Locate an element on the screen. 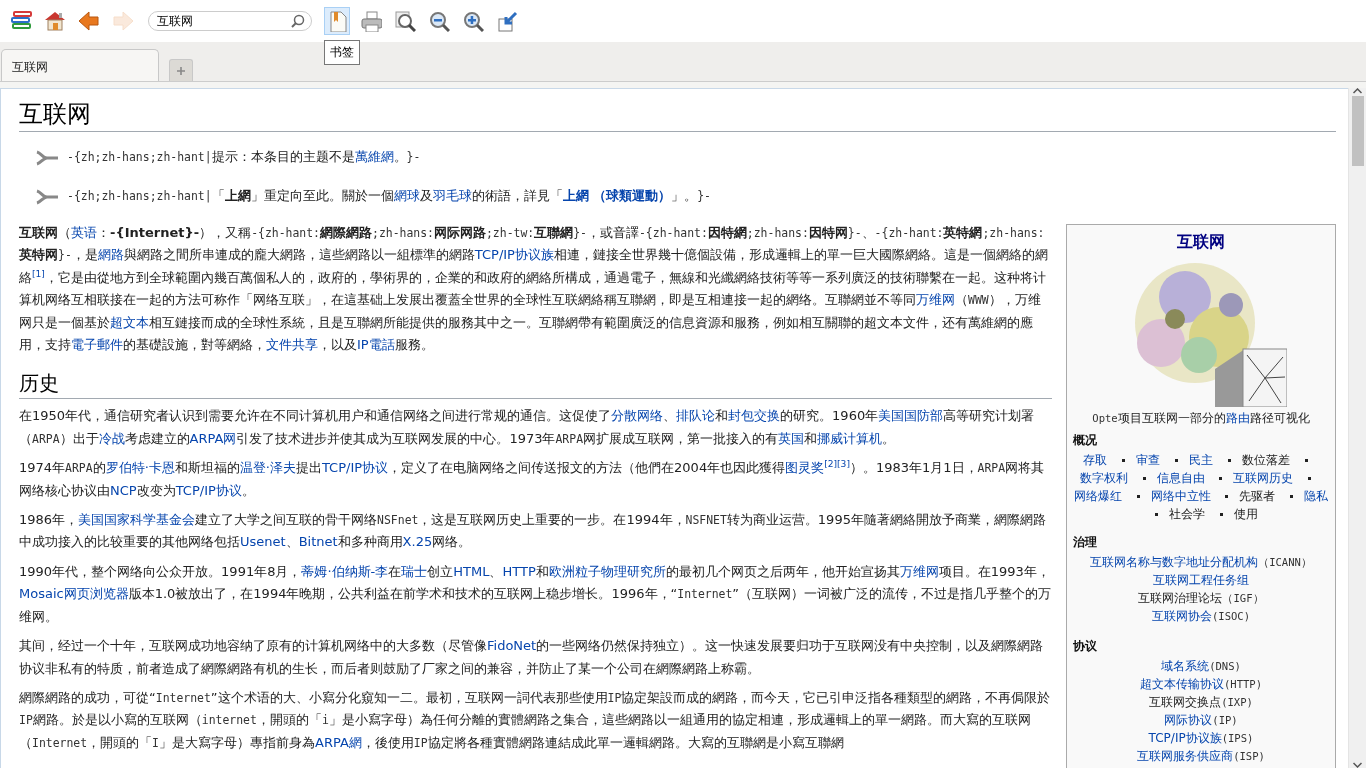 This screenshot has height=768, width=1366. infobox-entry: 互联网服务供应商(ISP) is located at coordinates (1201, 756).